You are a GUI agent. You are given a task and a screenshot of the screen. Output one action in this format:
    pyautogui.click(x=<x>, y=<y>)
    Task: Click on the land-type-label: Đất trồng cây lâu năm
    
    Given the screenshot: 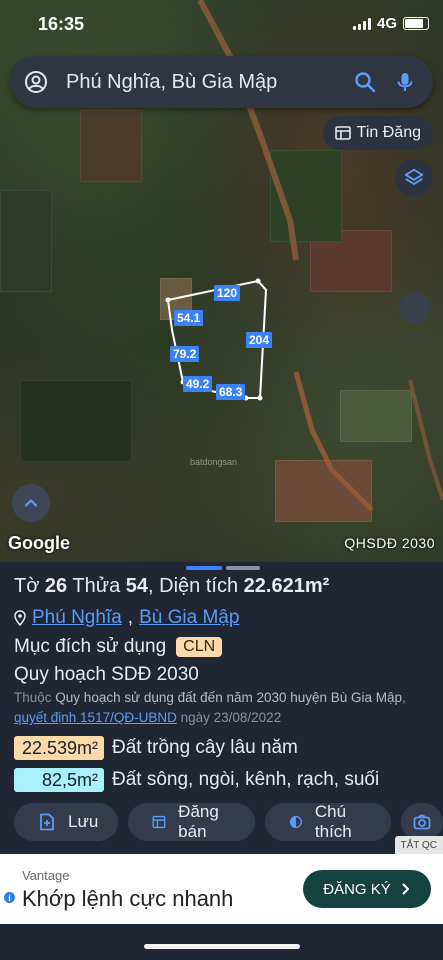 What is the action you would take?
    pyautogui.click(x=205, y=747)
    